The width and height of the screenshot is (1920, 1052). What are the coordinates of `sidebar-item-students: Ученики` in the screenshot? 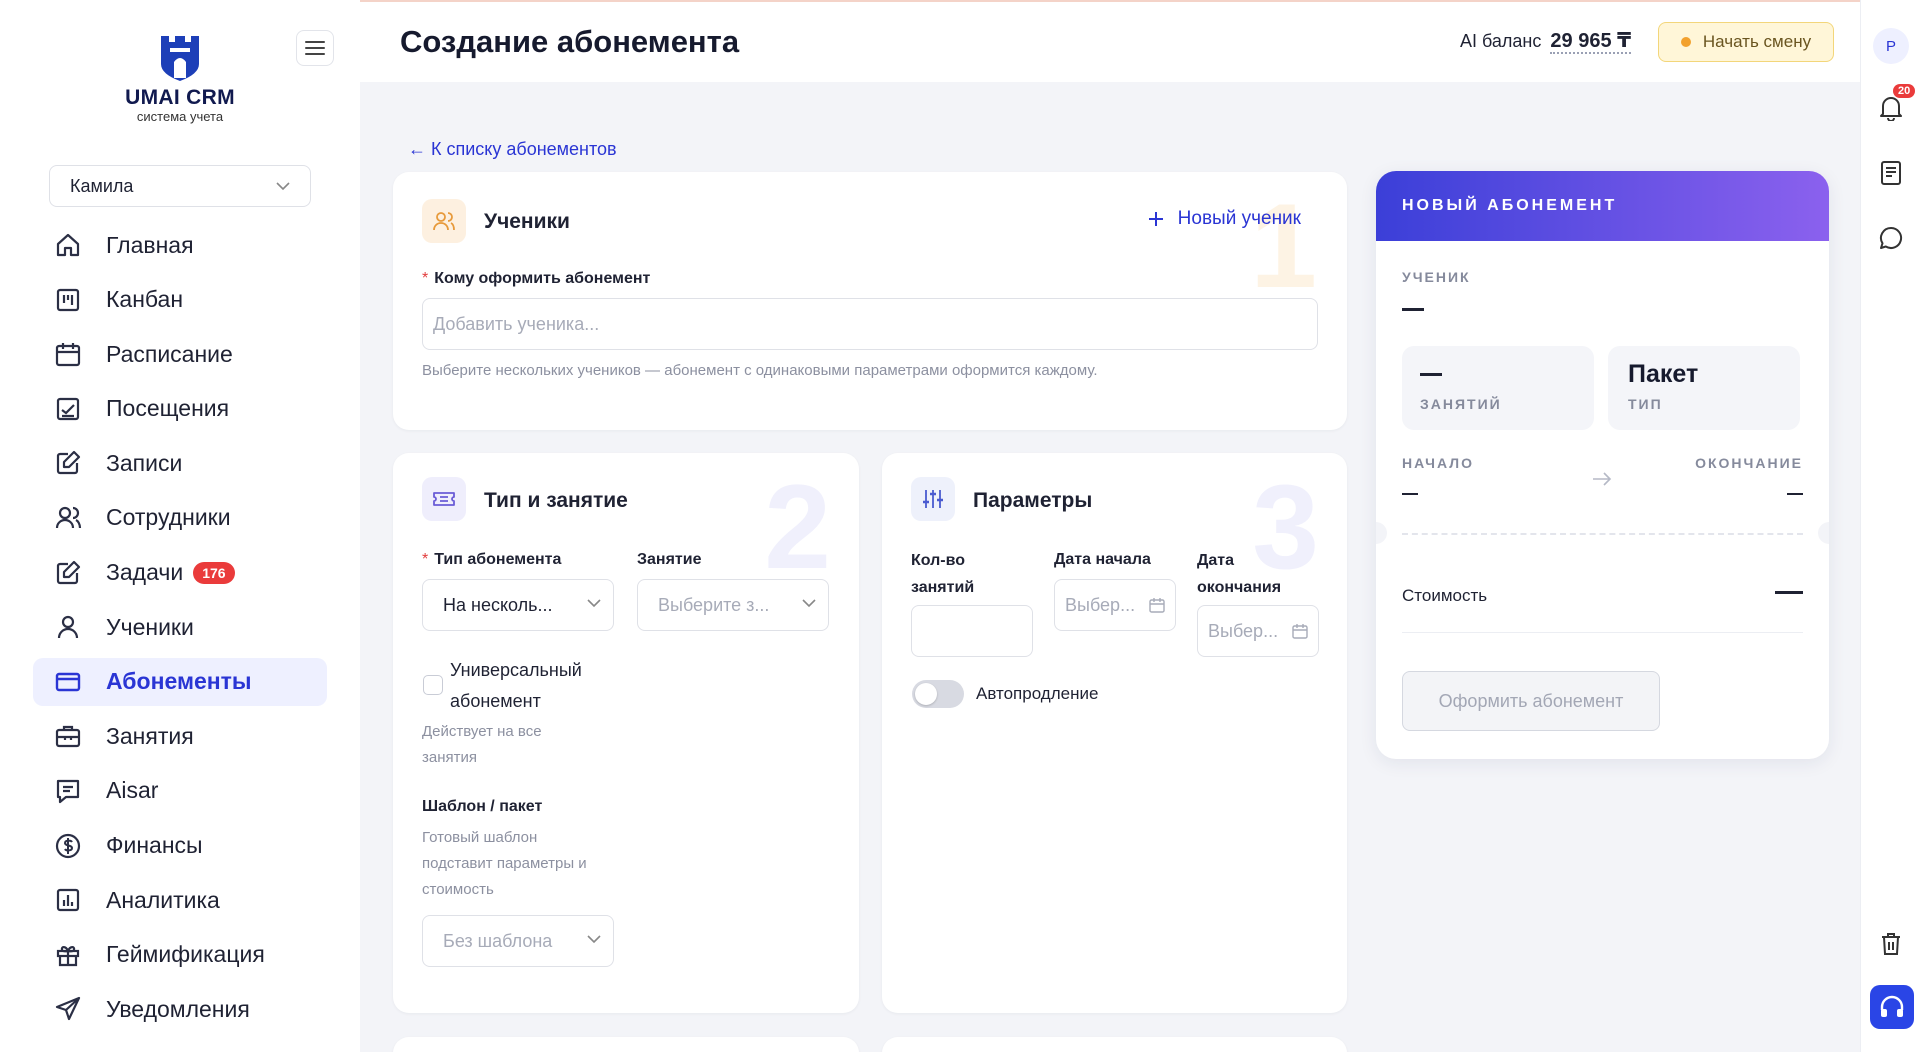 It's located at (180, 627).